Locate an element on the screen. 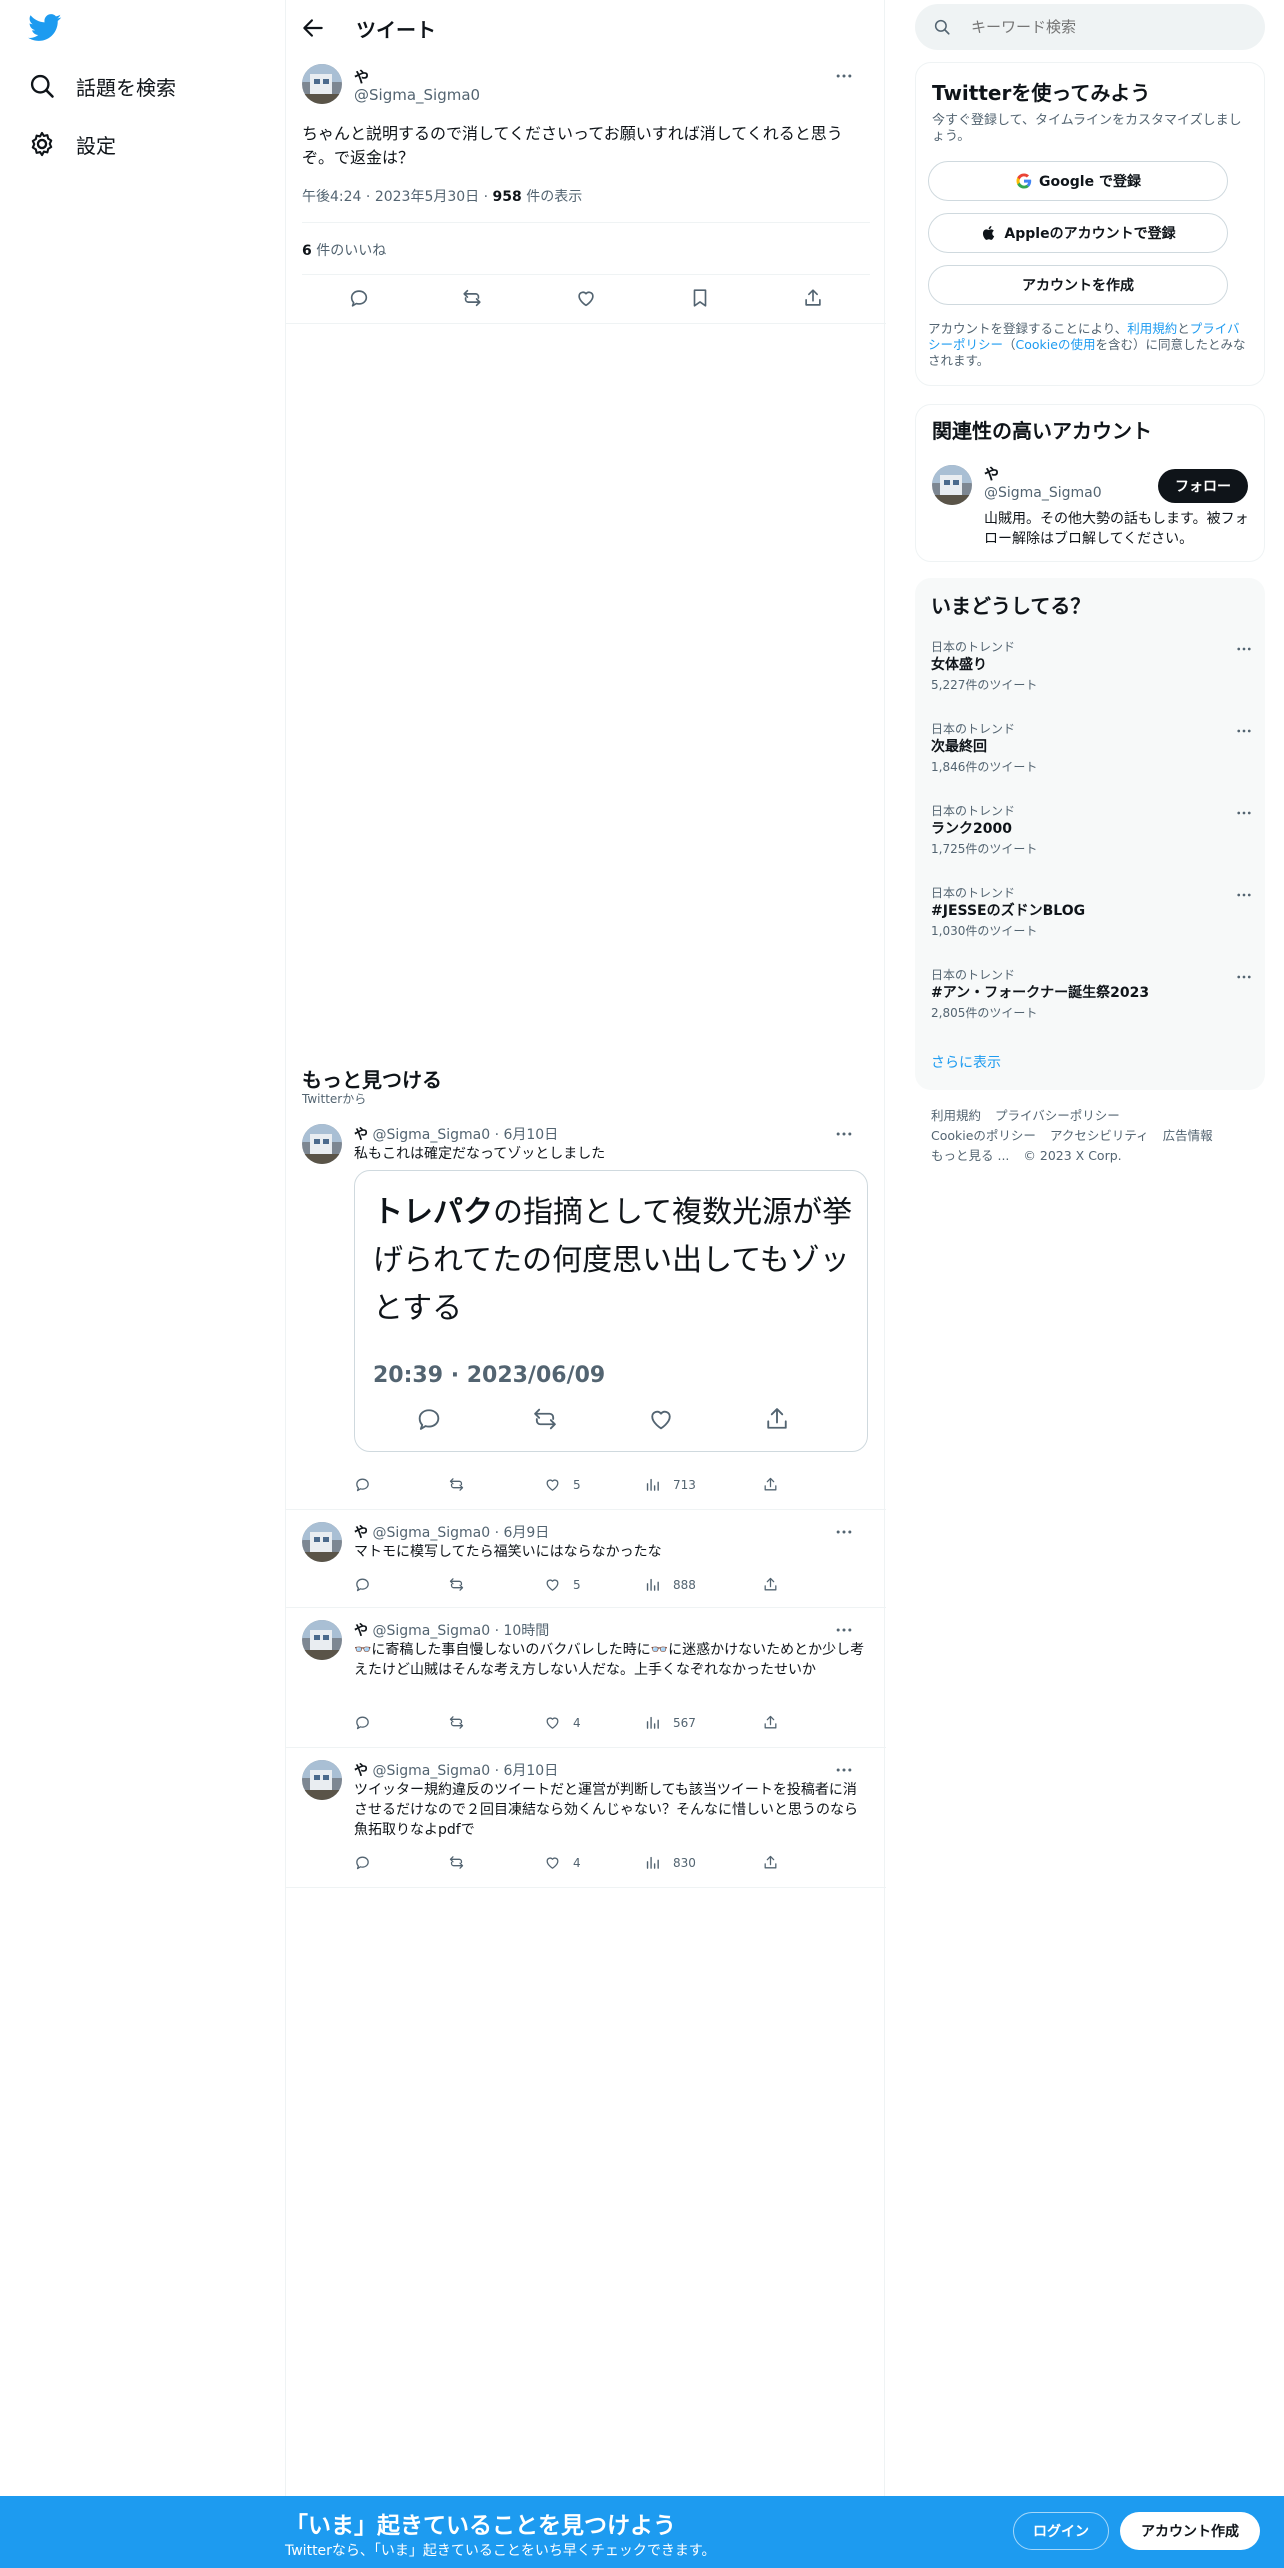  footer-ads: 広告情報 is located at coordinates (1188, 1135).